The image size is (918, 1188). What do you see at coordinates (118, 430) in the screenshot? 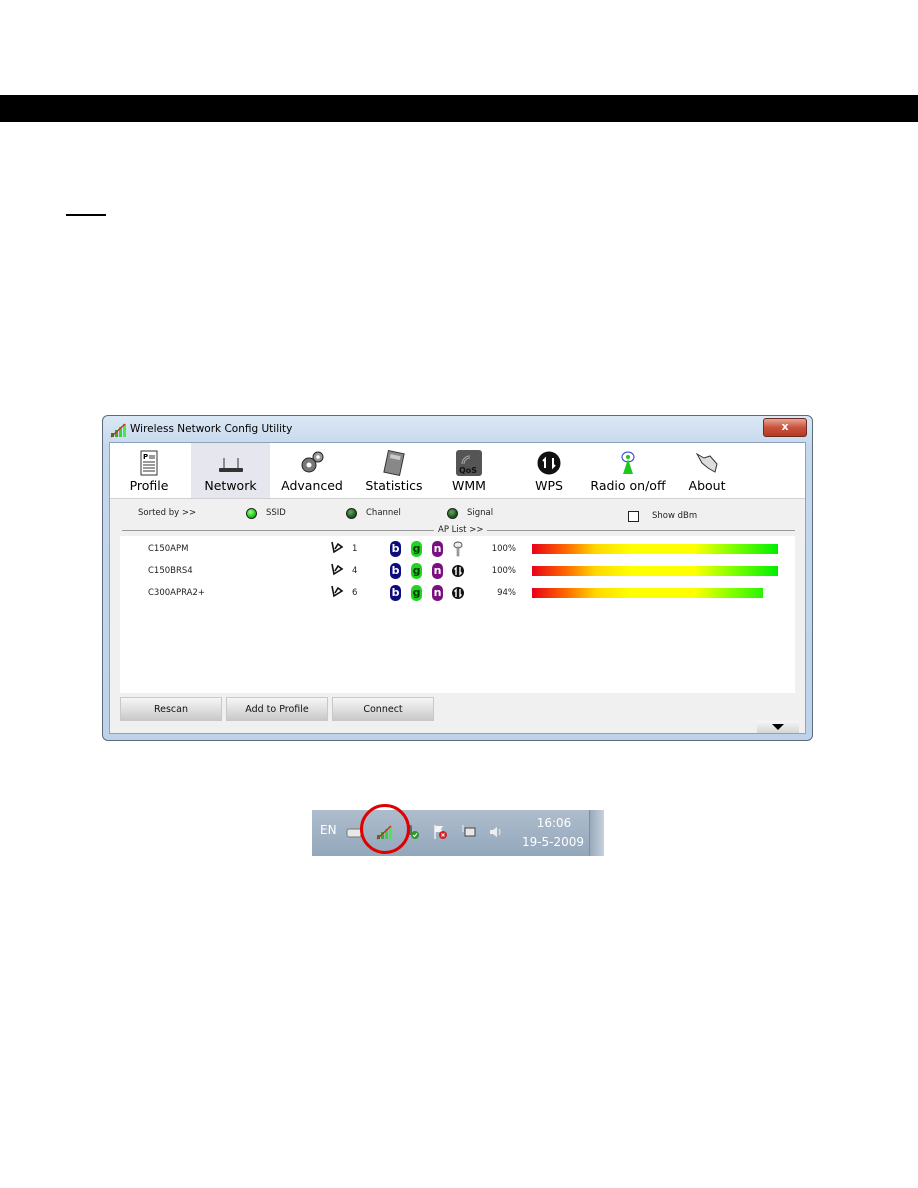
I see `wireless-app-icon` at bounding box center [118, 430].